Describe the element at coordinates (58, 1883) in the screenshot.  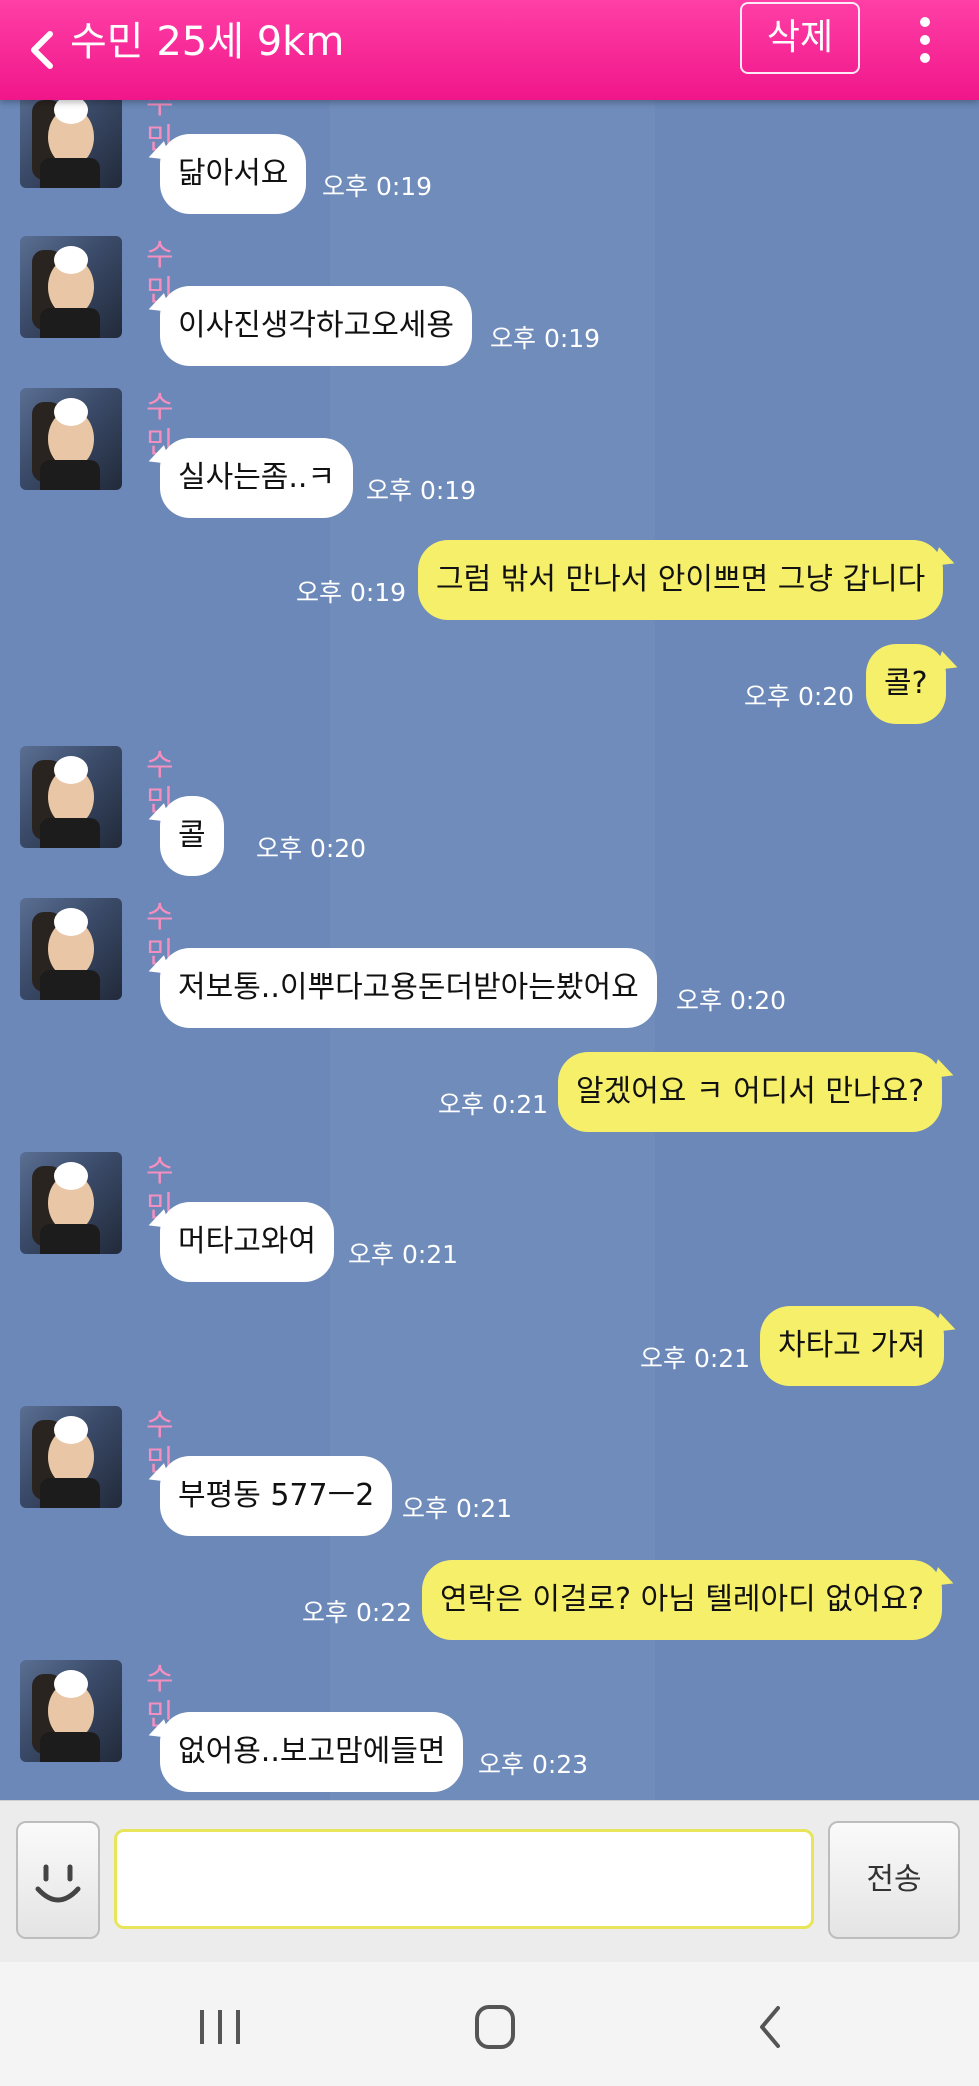
I see `smiley-icon` at that location.